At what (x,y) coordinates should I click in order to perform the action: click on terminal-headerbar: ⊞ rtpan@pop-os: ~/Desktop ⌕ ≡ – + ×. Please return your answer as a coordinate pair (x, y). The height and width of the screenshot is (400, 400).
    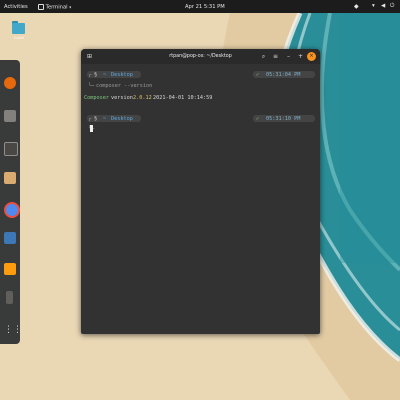
    Looking at the image, I should click on (200, 56).